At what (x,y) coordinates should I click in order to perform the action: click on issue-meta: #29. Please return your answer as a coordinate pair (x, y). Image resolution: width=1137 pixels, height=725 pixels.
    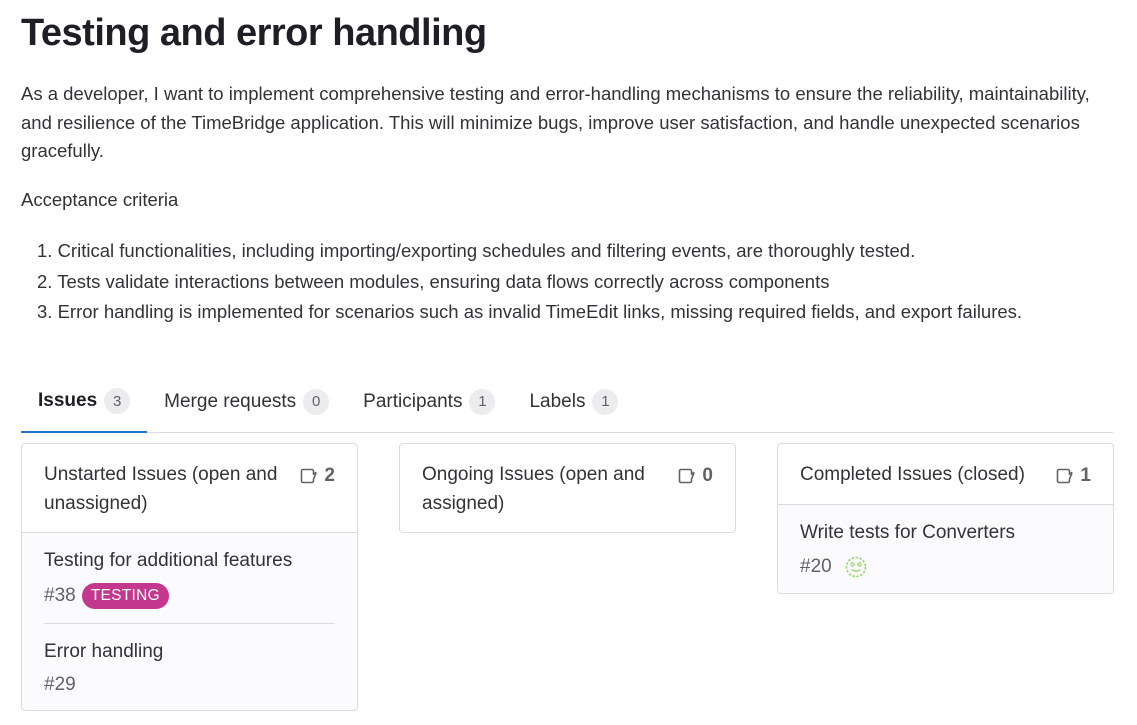
    Looking at the image, I should click on (189, 685).